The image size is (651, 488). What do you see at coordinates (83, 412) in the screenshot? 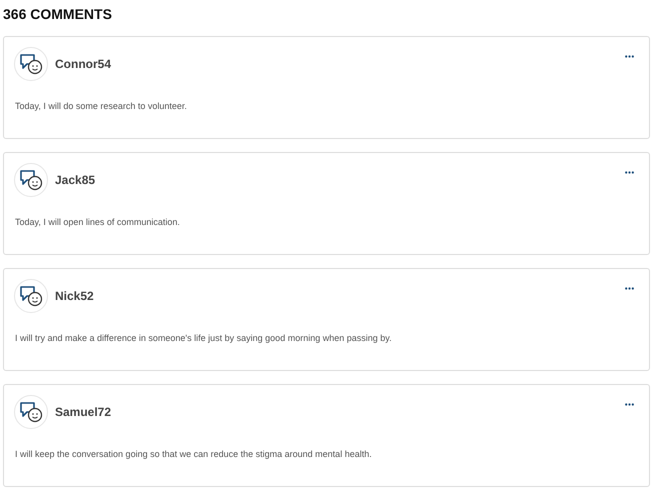
I see `author-name: Samuel72` at bounding box center [83, 412].